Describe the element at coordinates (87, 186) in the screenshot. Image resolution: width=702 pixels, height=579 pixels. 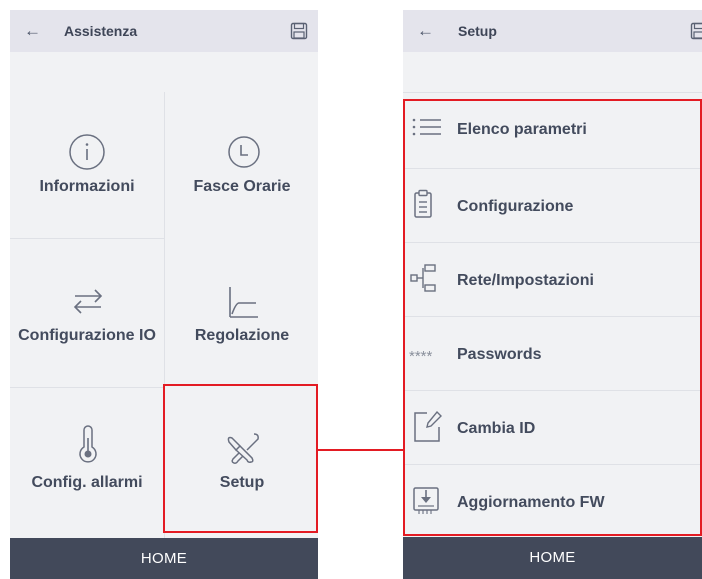
I see `tile-label: Informazioni` at that location.